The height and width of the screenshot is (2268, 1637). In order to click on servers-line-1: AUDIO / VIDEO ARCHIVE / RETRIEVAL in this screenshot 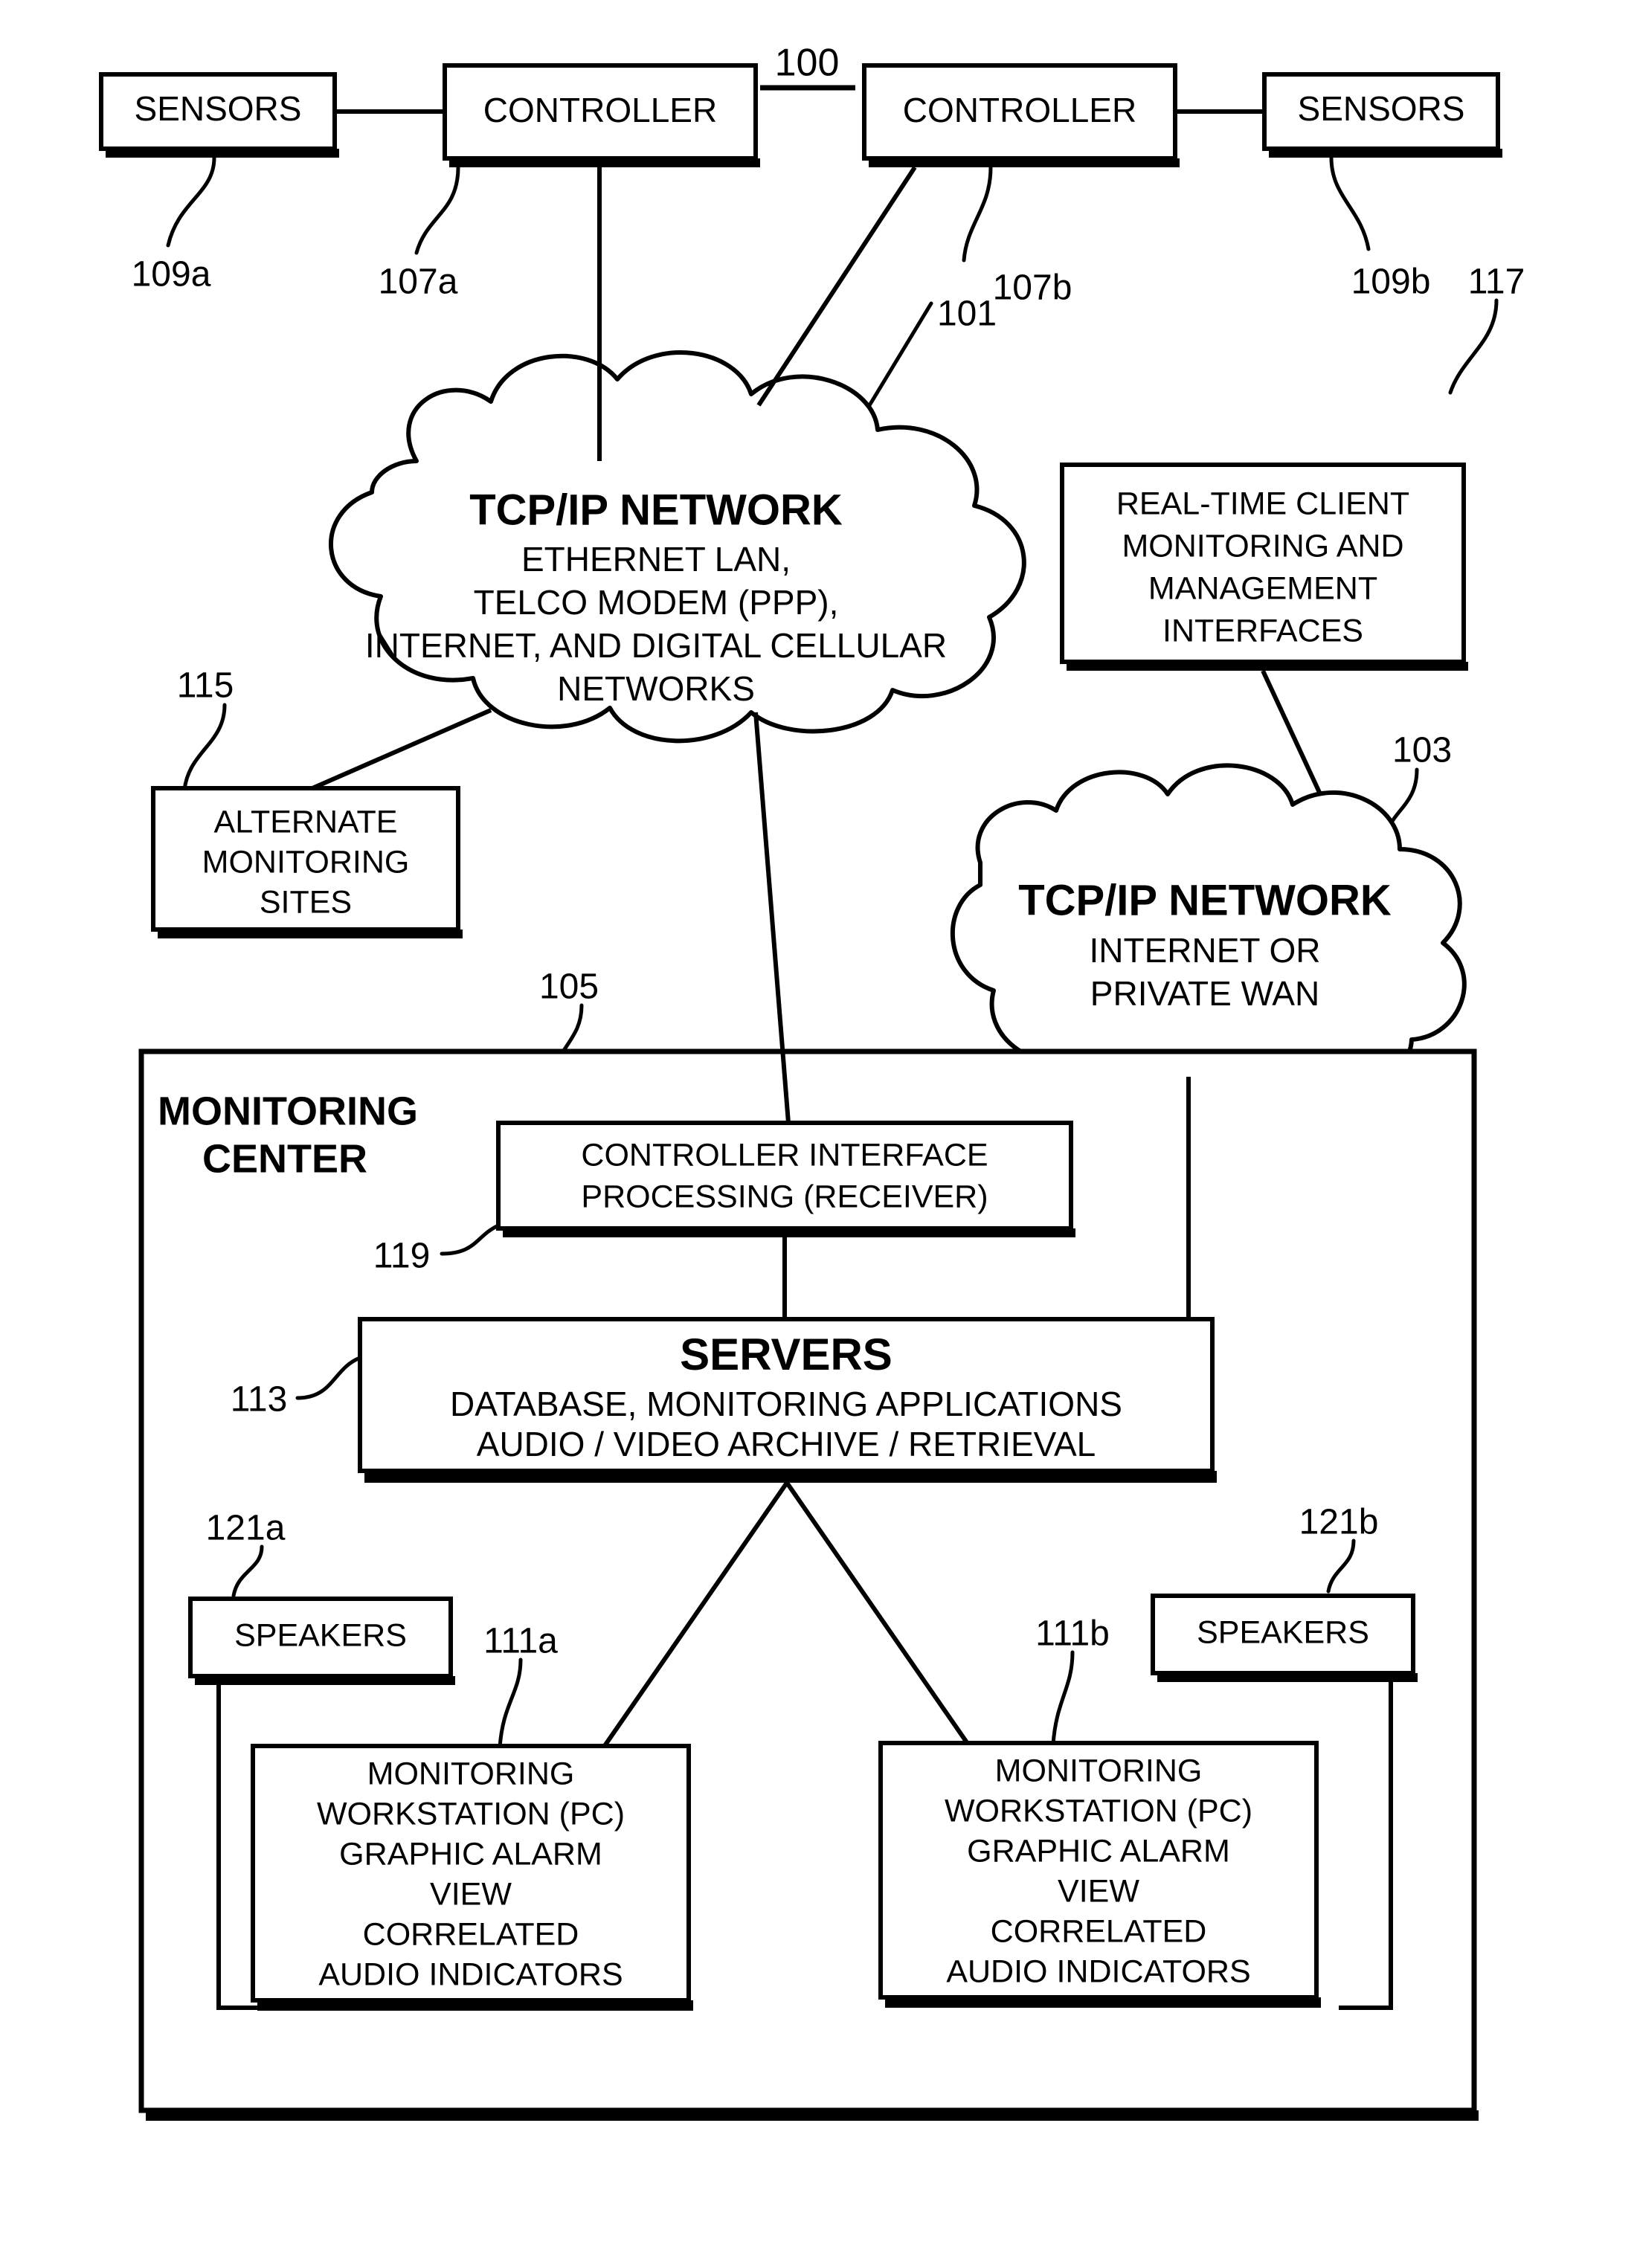, I will do `click(786, 1444)`.